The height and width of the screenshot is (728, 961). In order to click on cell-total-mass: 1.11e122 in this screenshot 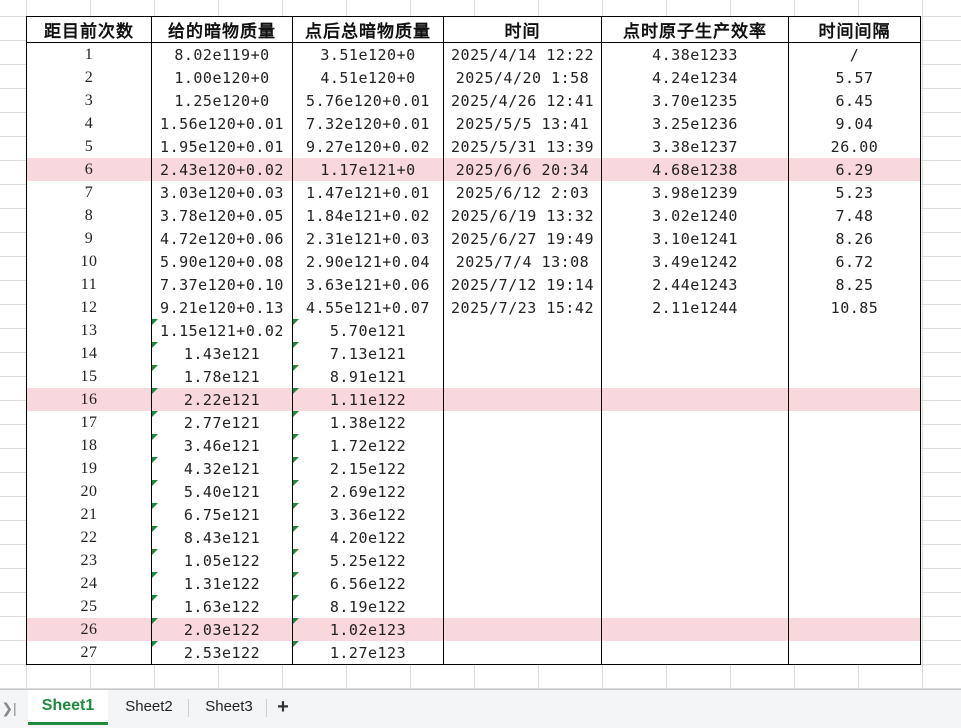, I will do `click(368, 399)`.